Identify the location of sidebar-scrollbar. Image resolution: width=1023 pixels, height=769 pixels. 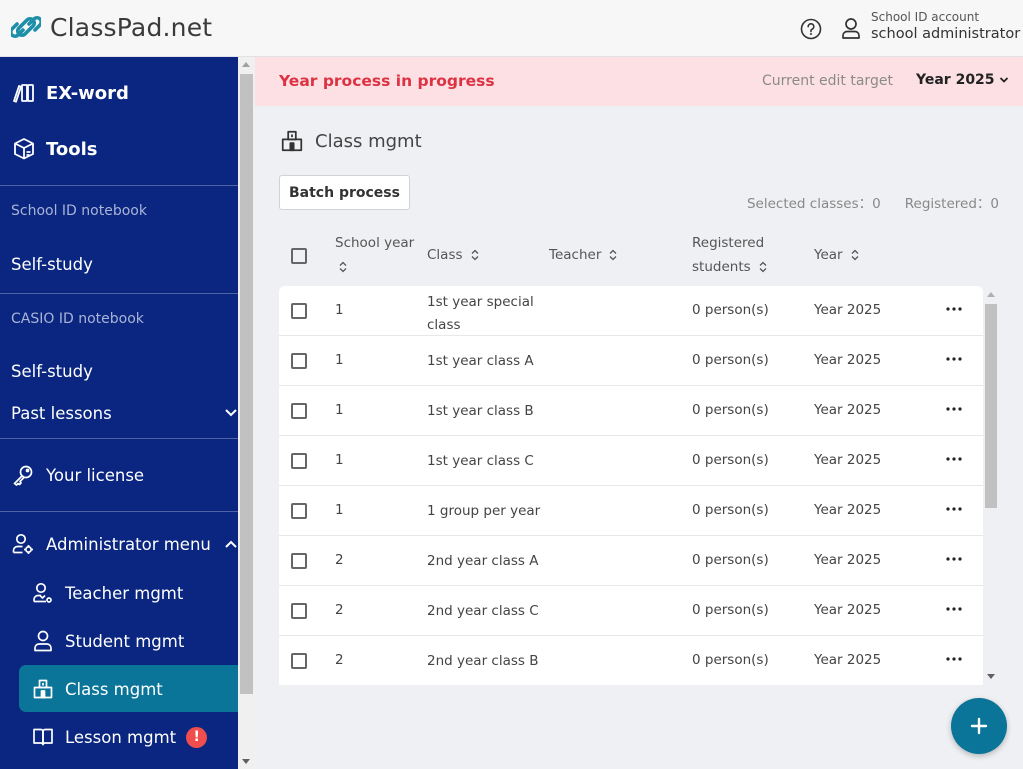
(246, 413).